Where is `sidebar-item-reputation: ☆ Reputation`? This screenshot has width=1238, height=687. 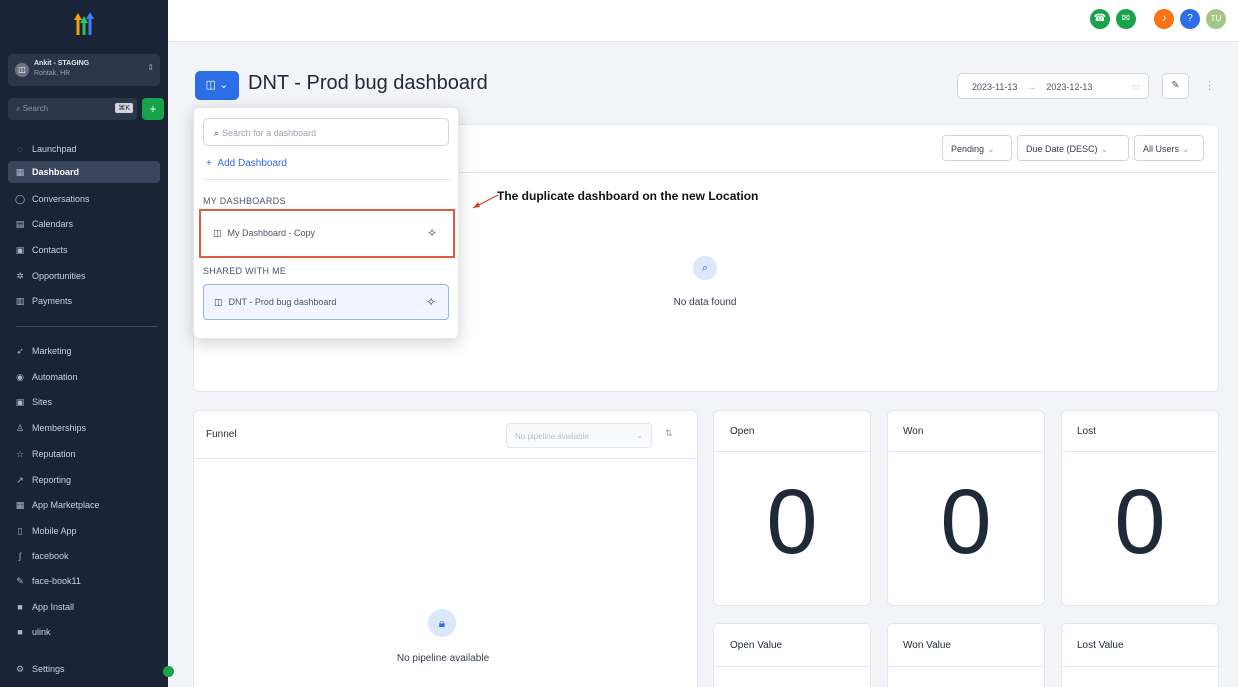 sidebar-item-reputation: ☆ Reputation is located at coordinates (84, 454).